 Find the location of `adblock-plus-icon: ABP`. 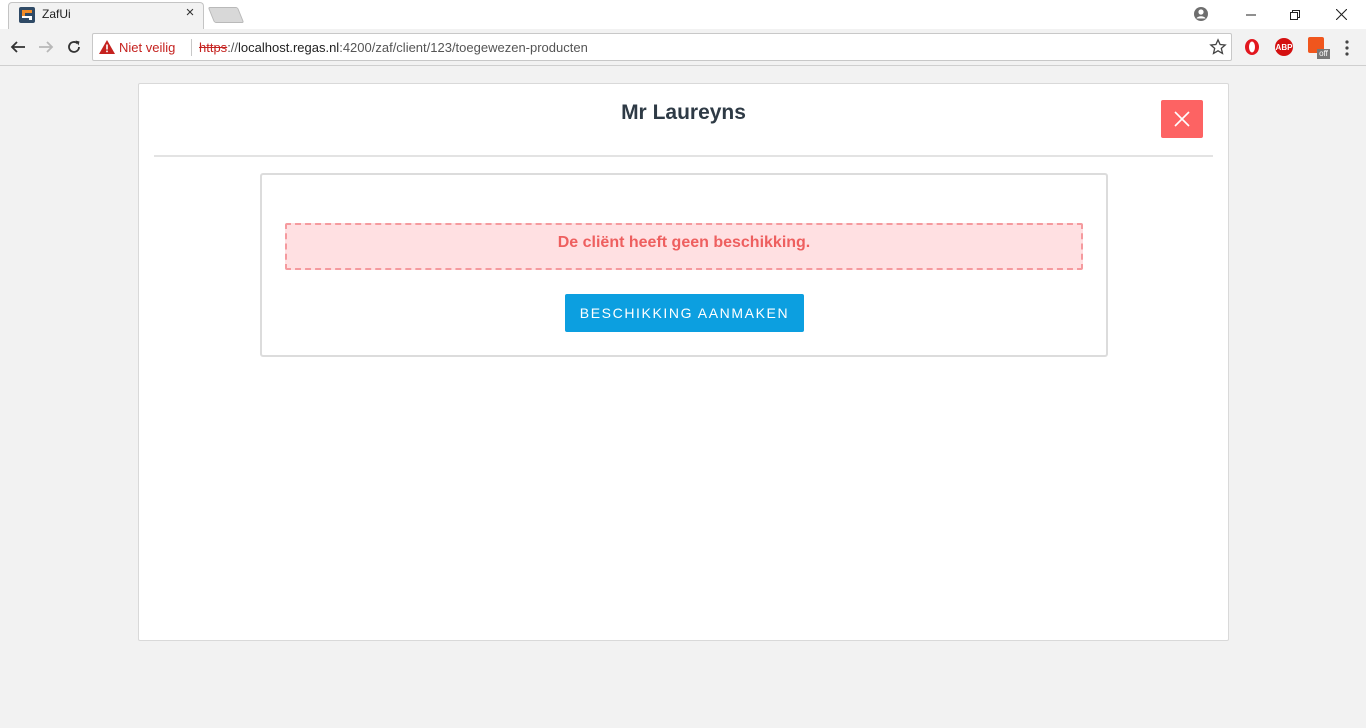

adblock-plus-icon: ABP is located at coordinates (1284, 47).